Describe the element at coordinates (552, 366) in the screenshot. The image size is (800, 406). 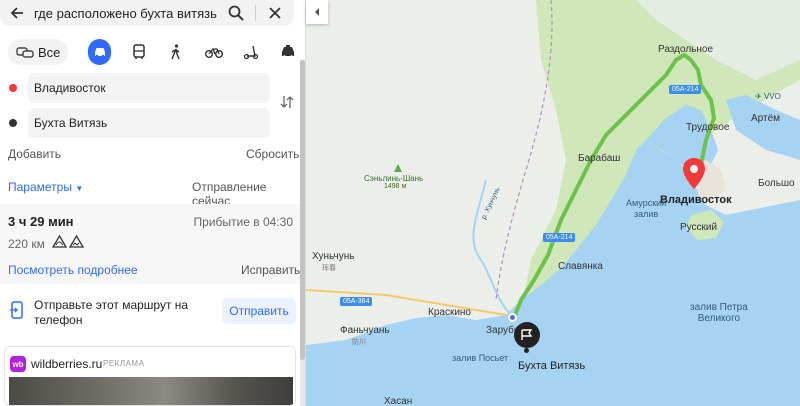
I see `map-label-vityaz: Бухта Витязь` at that location.